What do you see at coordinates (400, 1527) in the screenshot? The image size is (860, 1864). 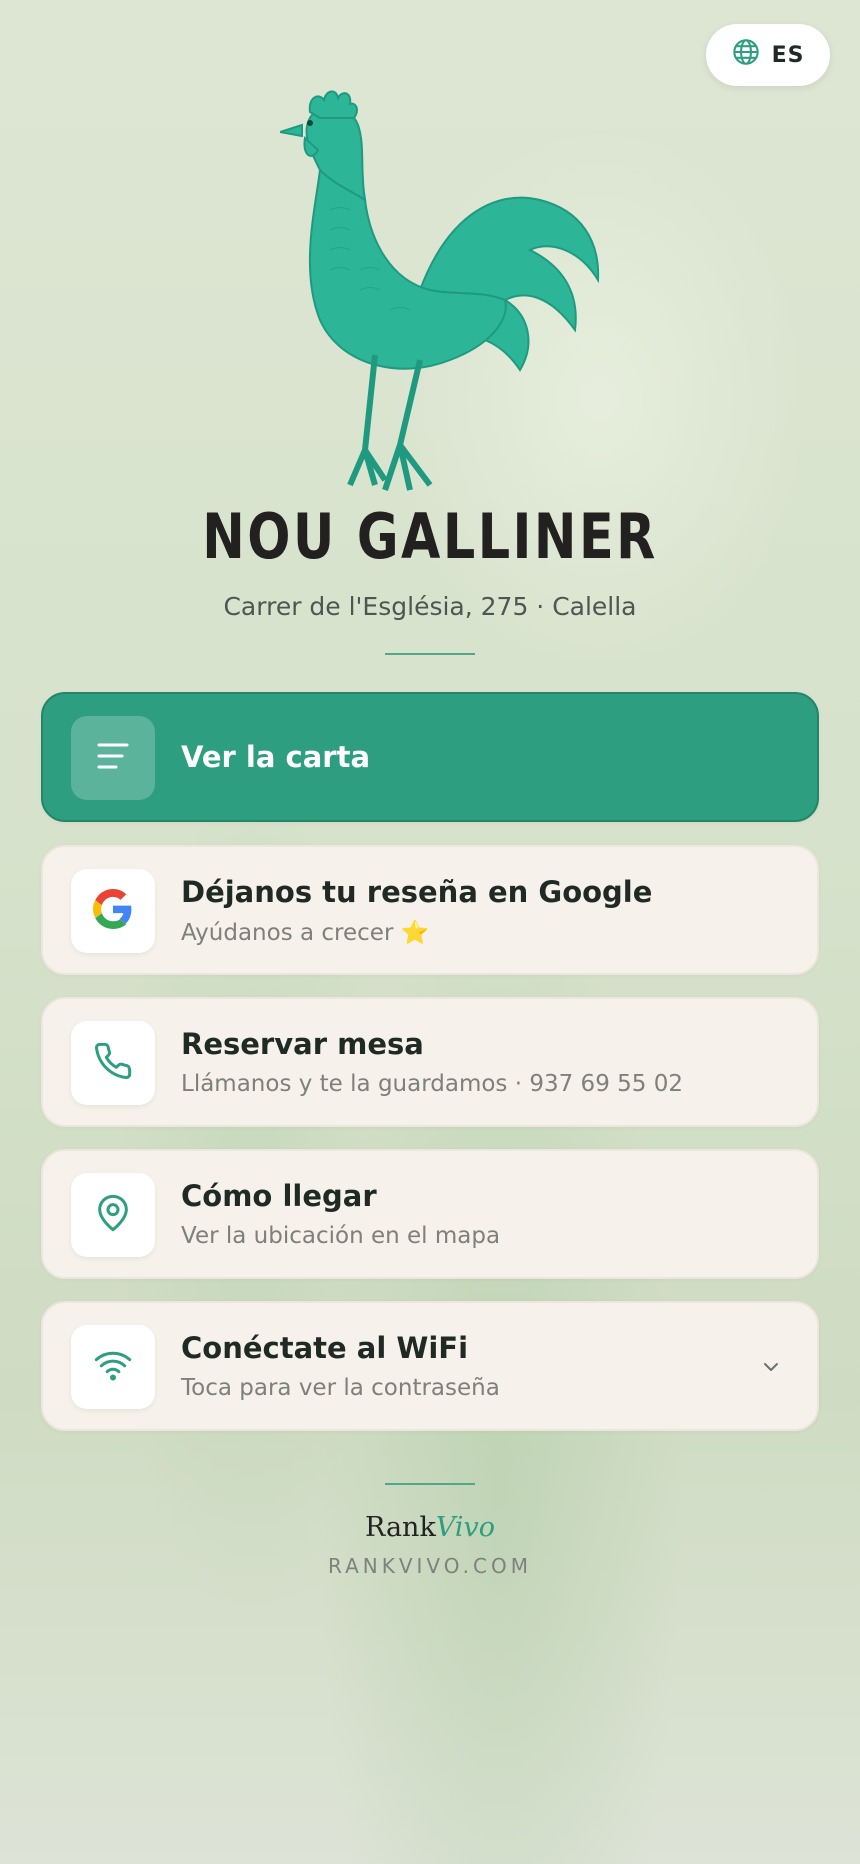 I see `footer-brand-main: Rank` at bounding box center [400, 1527].